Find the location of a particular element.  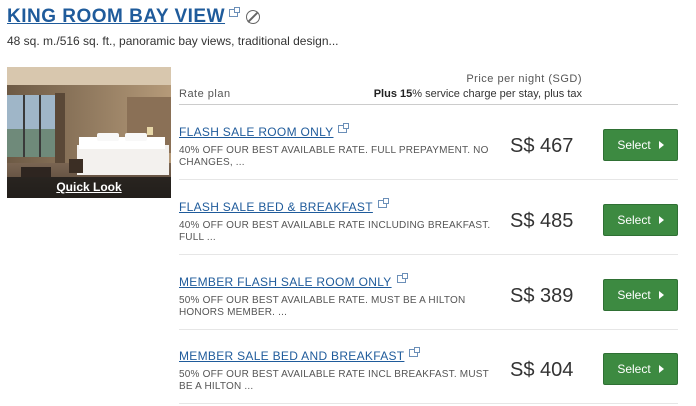

rate-price: S$ 389 is located at coordinates (542, 296).